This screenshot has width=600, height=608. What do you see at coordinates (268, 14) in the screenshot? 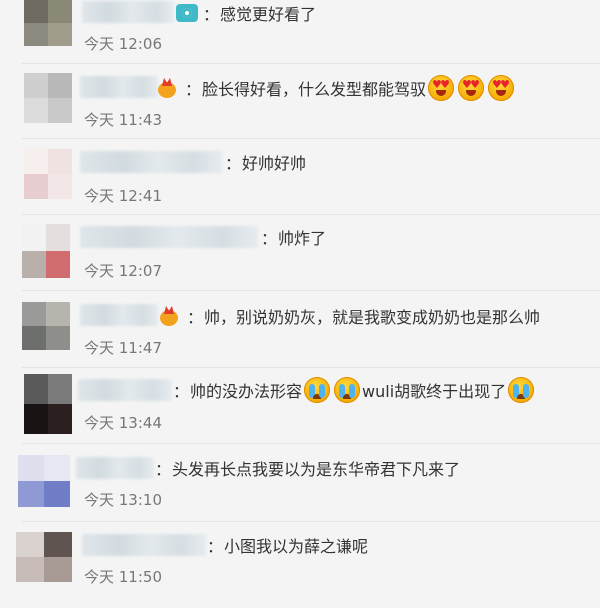
I see `comment-text: 感觉更好看了` at bounding box center [268, 14].